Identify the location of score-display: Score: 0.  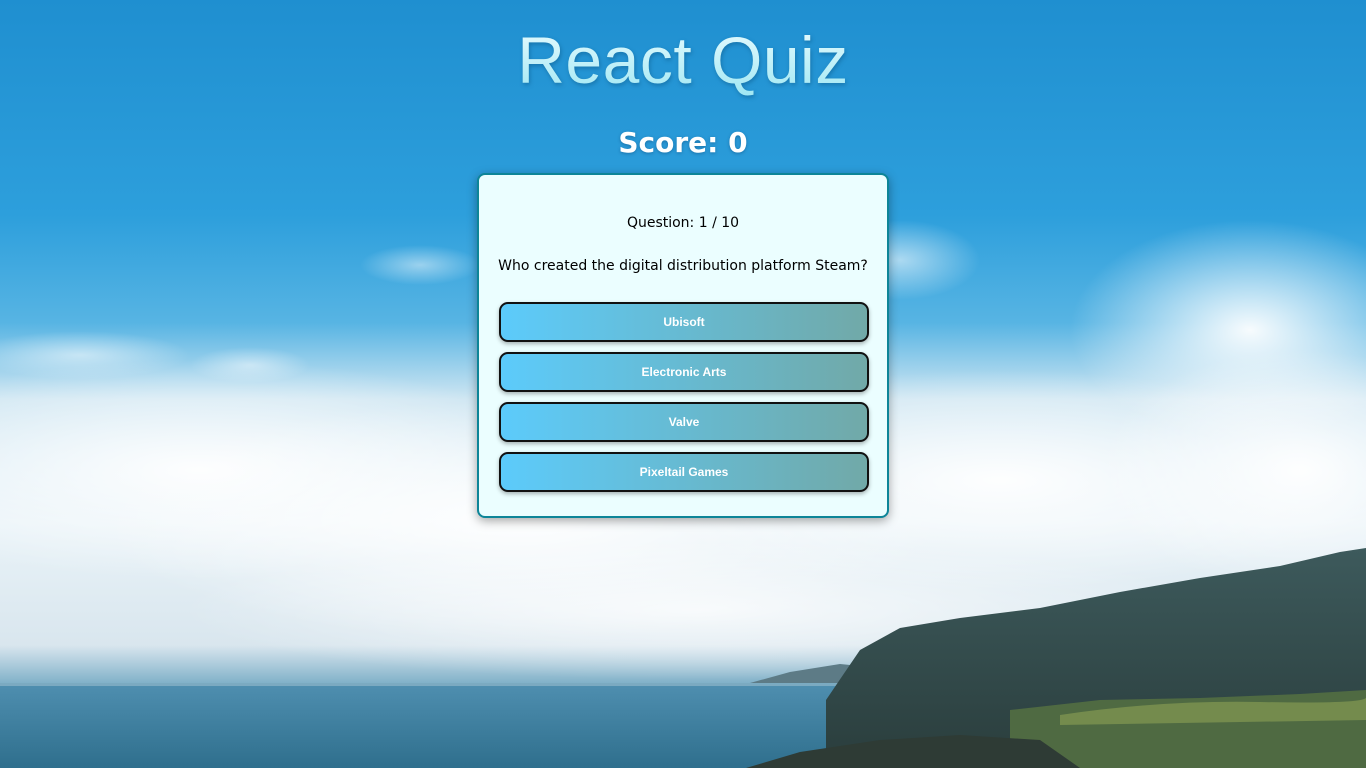
(683, 142).